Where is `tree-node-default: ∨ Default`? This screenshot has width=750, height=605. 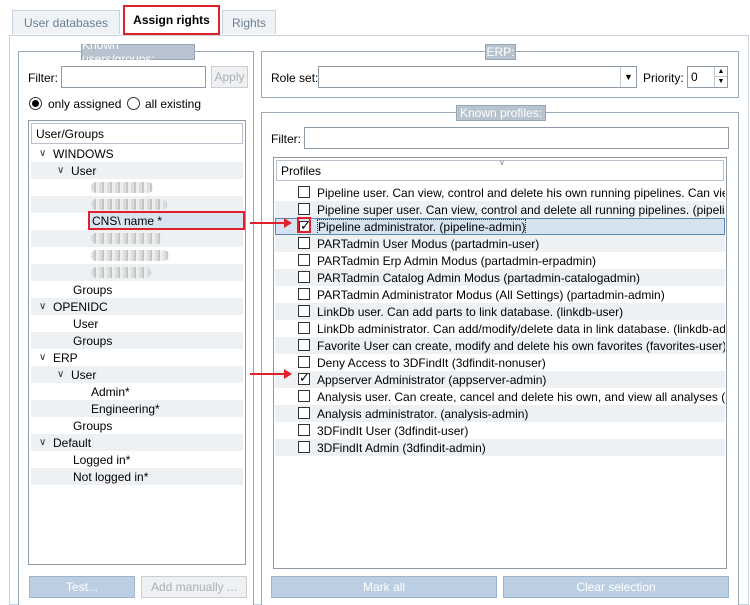
tree-node-default: ∨ Default is located at coordinates (137, 442).